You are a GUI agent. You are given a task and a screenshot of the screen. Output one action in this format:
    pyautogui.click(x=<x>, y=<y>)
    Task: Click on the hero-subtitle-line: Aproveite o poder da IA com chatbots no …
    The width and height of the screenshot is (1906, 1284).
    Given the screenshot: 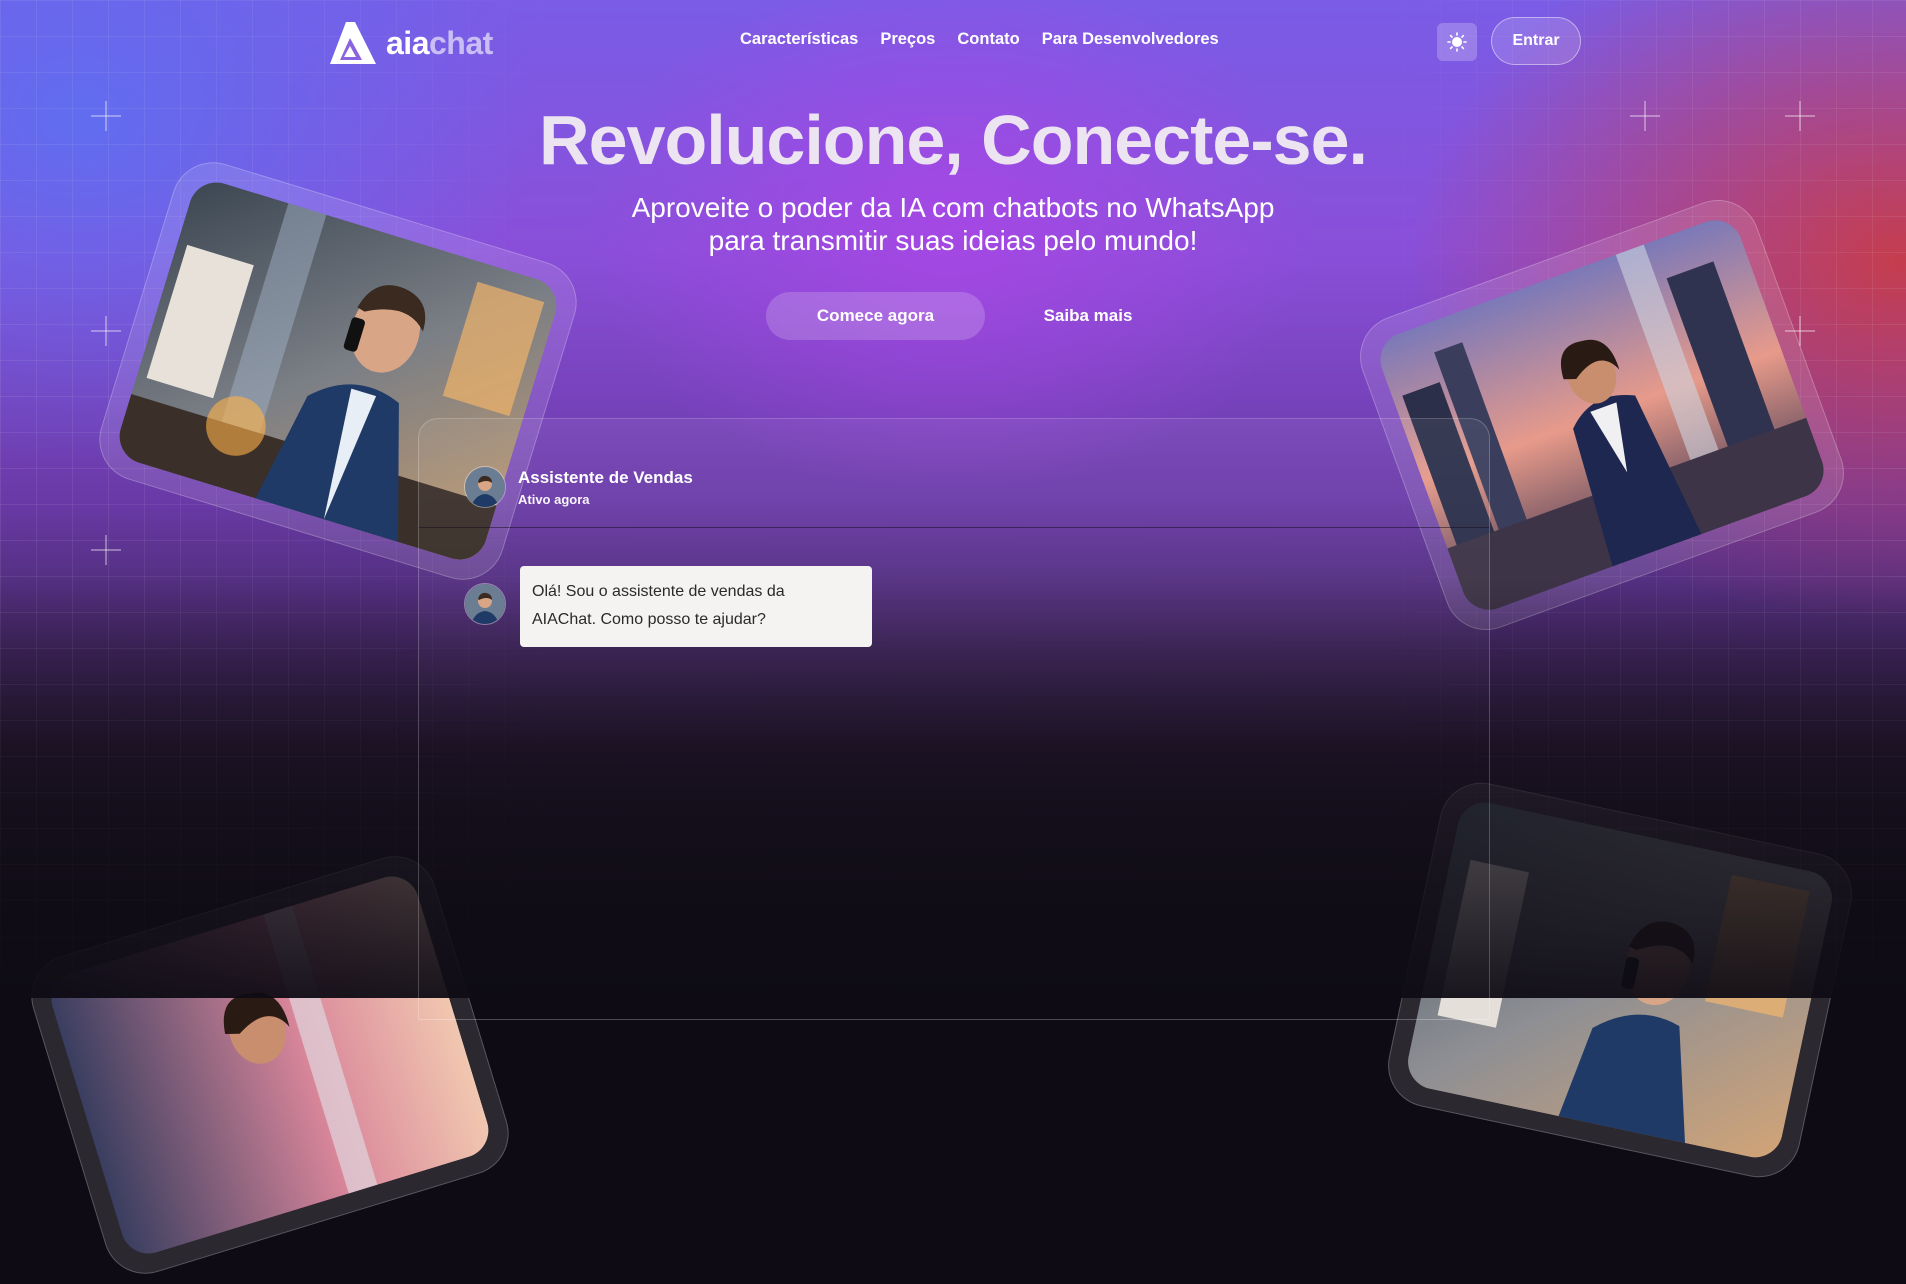 What is the action you would take?
    pyautogui.click(x=953, y=207)
    